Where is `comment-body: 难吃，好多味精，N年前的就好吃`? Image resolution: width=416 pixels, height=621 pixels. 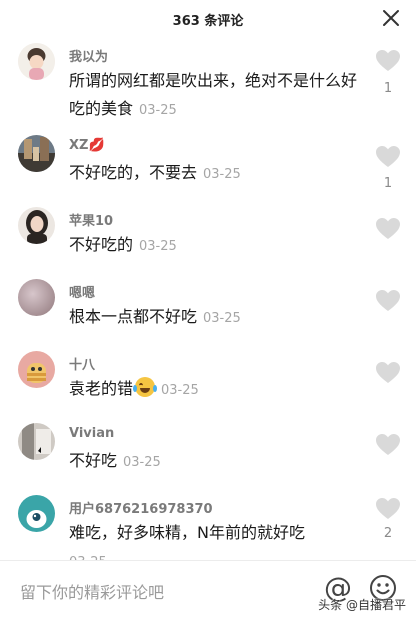 comment-body: 难吃，好多味精，N年前的就好吃 is located at coordinates (187, 532).